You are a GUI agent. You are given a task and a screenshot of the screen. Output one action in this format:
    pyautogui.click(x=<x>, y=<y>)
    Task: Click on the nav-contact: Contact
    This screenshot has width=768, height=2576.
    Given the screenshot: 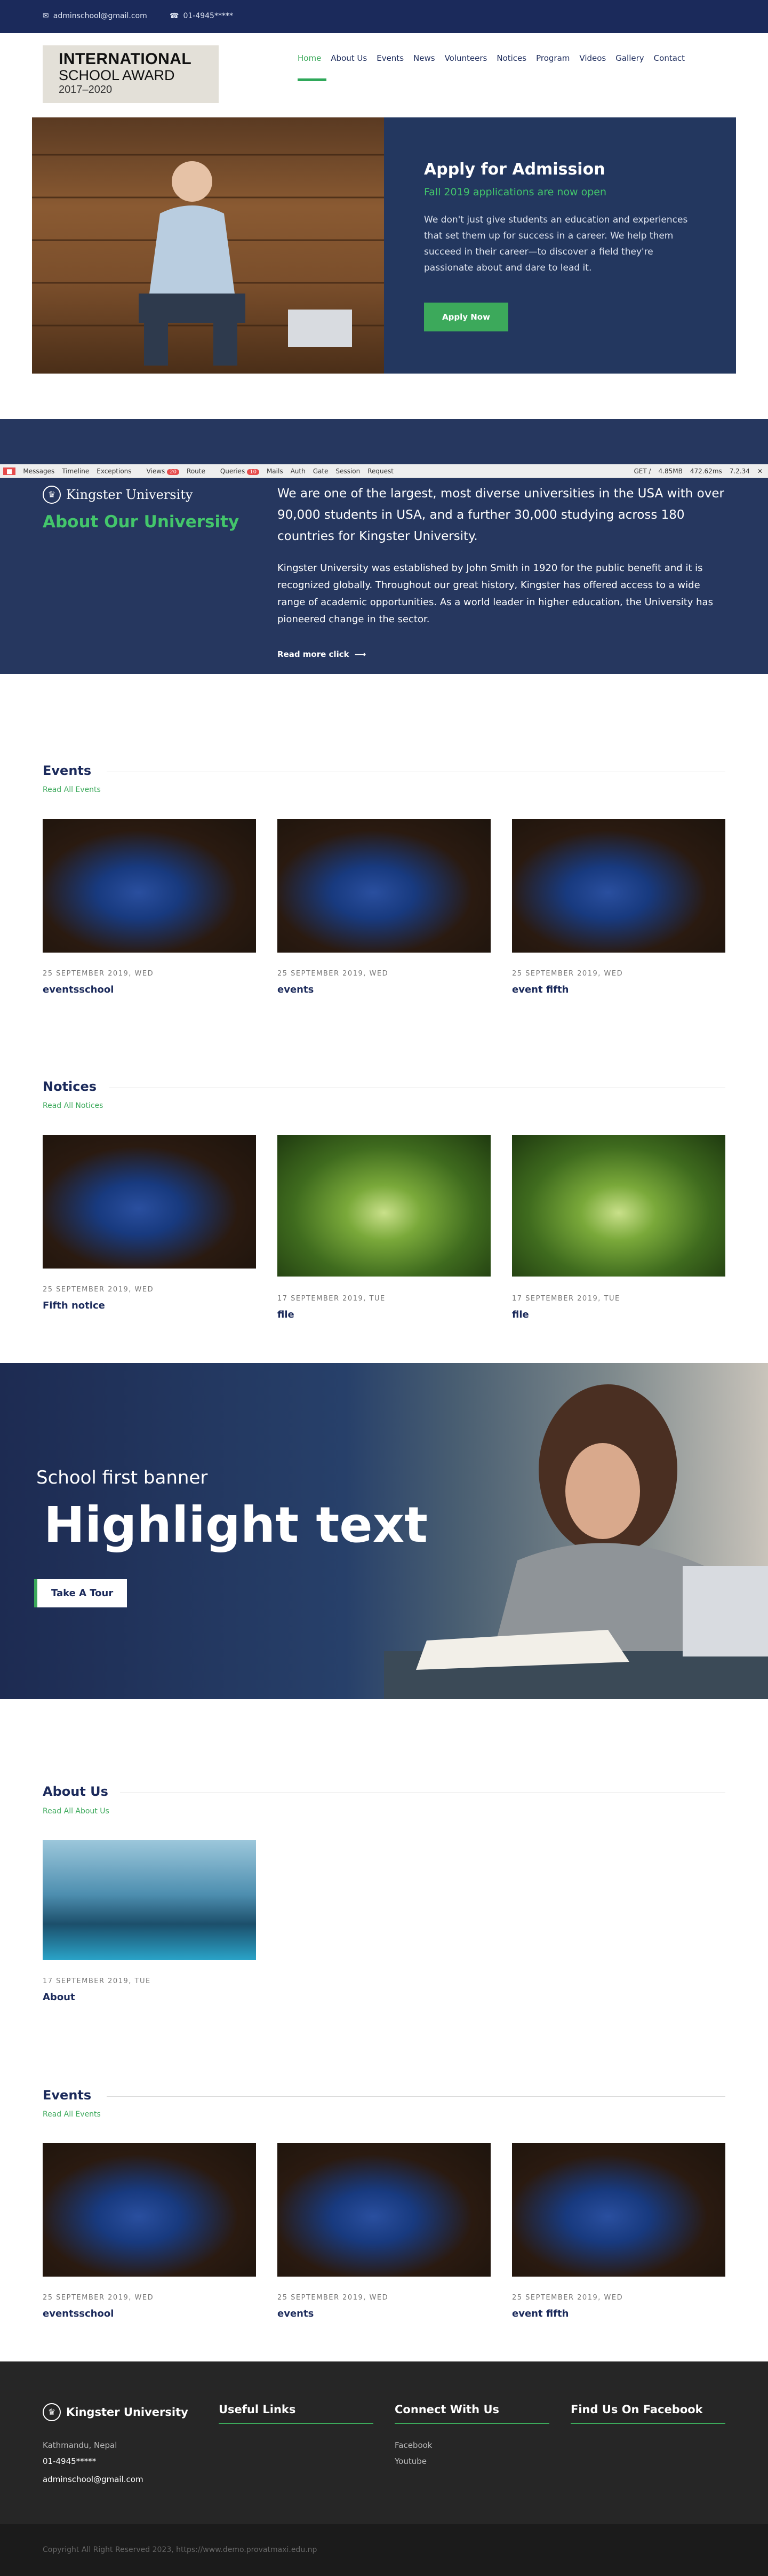 What is the action you would take?
    pyautogui.click(x=669, y=58)
    